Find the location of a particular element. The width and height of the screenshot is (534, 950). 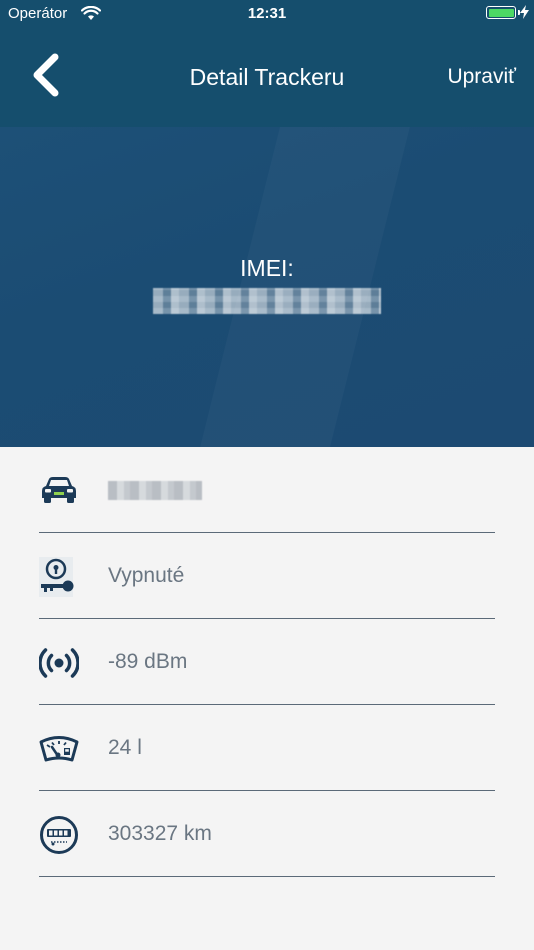

ignition-status: Vypnuté is located at coordinates (146, 575).